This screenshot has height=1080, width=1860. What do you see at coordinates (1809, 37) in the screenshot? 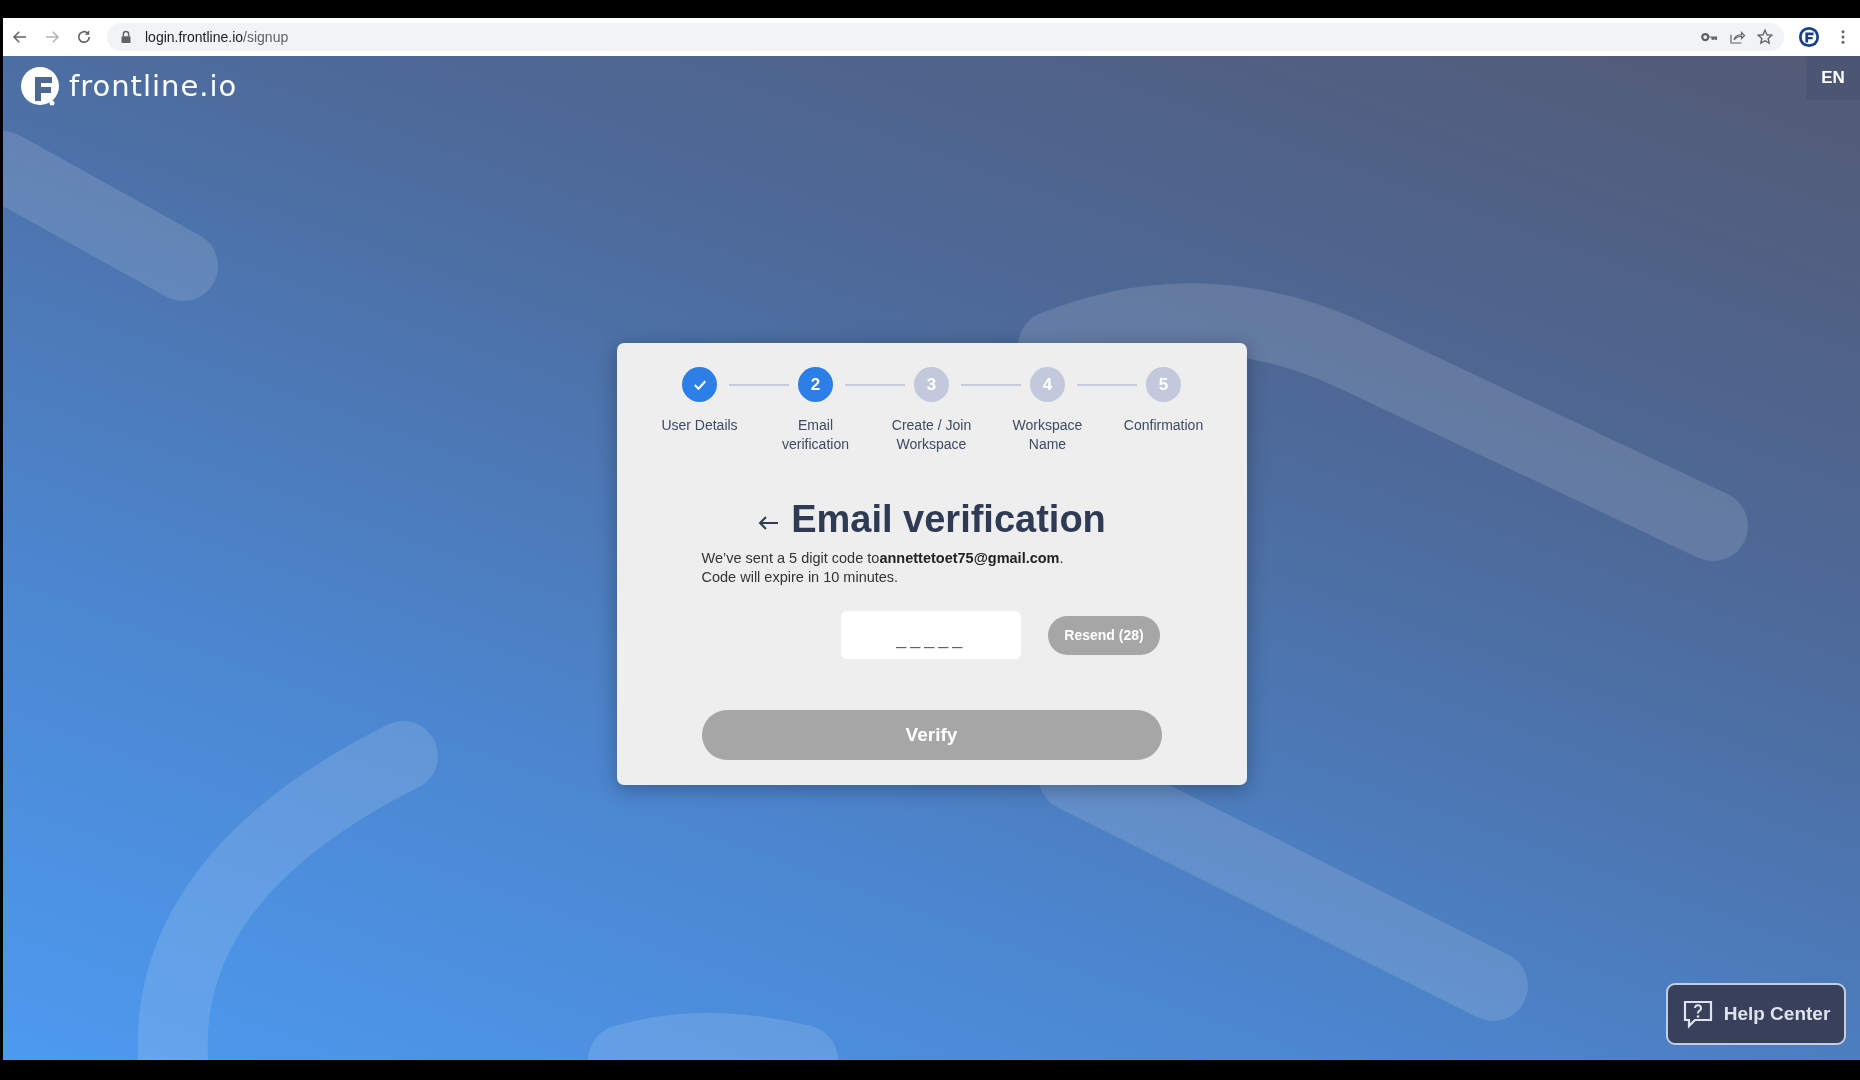
I see `profile-avatar` at bounding box center [1809, 37].